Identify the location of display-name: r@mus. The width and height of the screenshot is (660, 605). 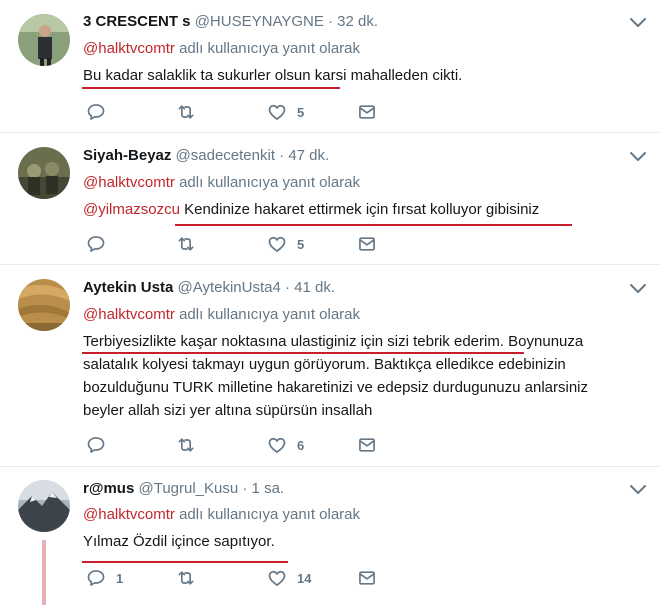
(108, 488).